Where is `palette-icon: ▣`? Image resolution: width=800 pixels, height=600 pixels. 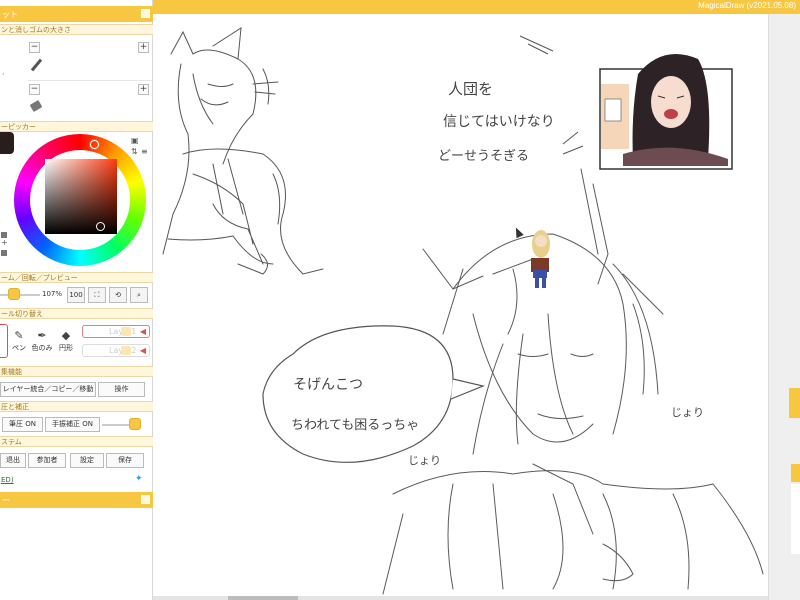 palette-icon: ▣ is located at coordinates (135, 140).